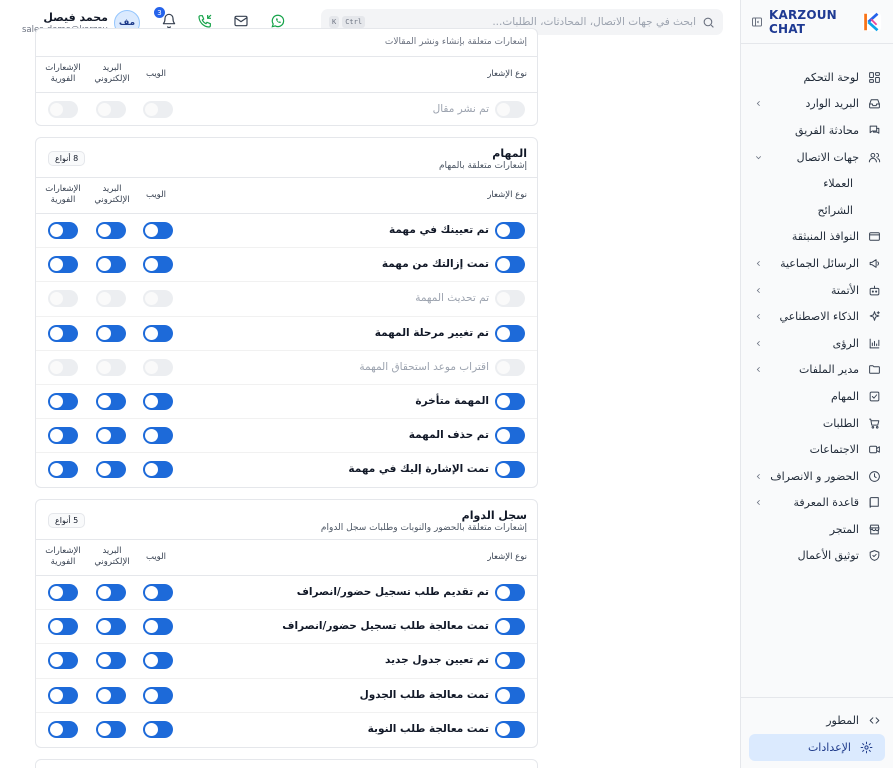 The height and width of the screenshot is (768, 893). I want to click on sidebar-item-bot: الأتمتة, so click(817, 290).